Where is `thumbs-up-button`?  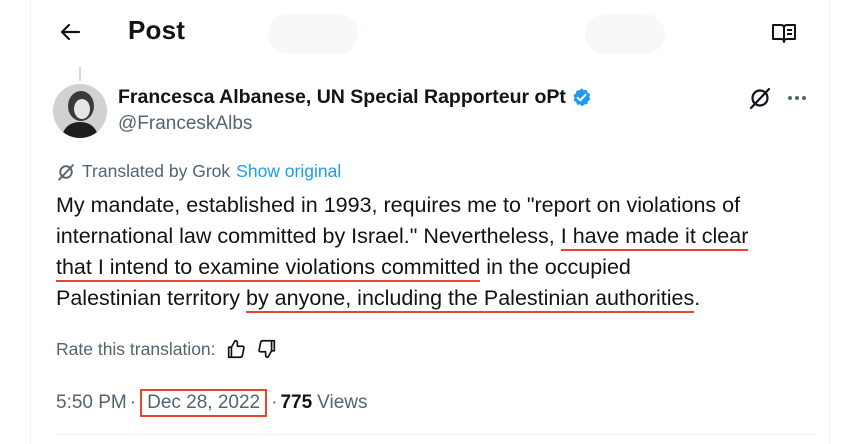
thumbs-up-button is located at coordinates (236, 349).